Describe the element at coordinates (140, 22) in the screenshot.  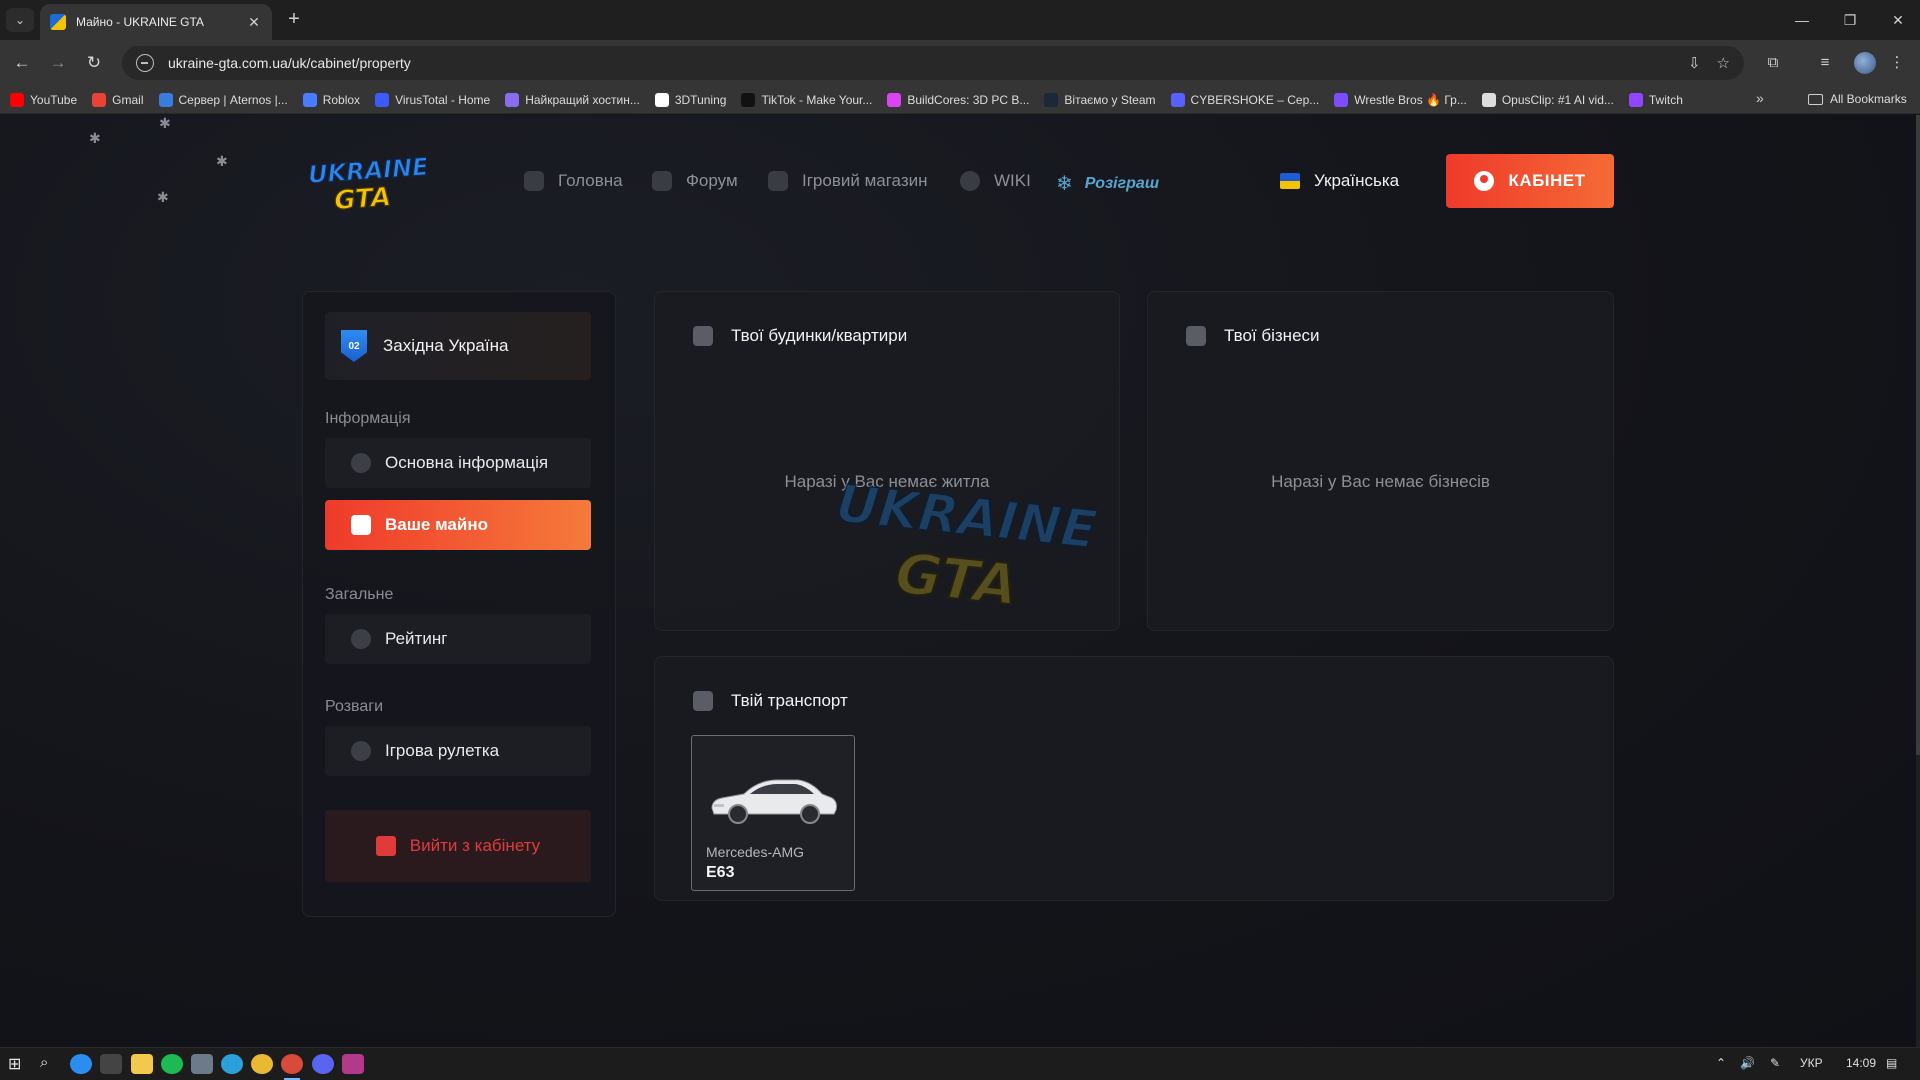
I see `tab-title: Майно - UKRAINE GTA` at that location.